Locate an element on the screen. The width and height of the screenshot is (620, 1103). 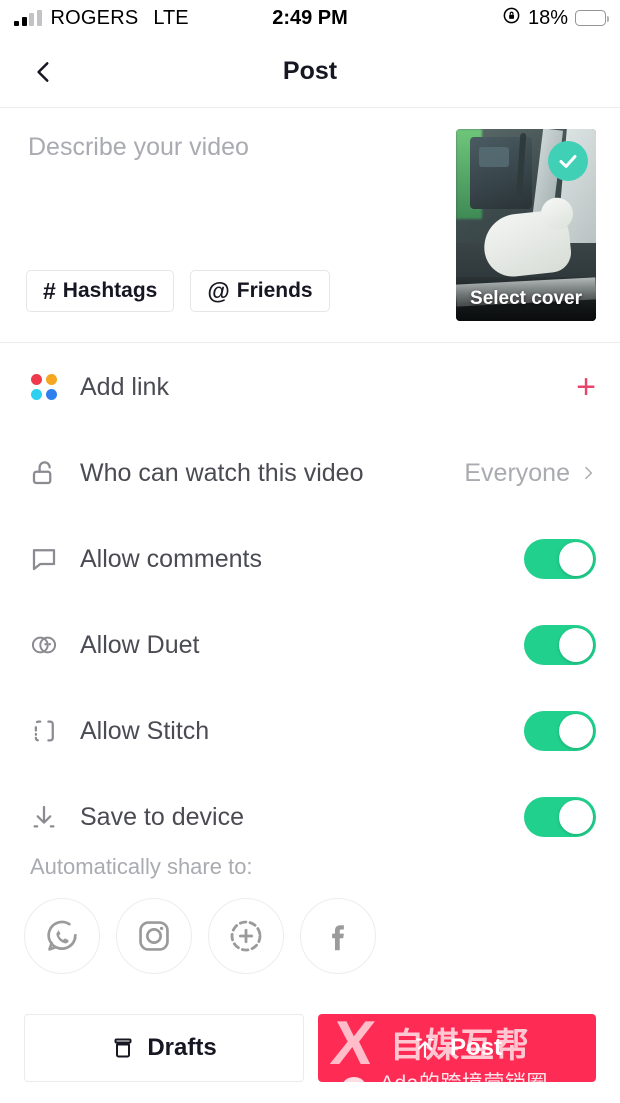
friends-label: Friends is located at coordinates (274, 290).